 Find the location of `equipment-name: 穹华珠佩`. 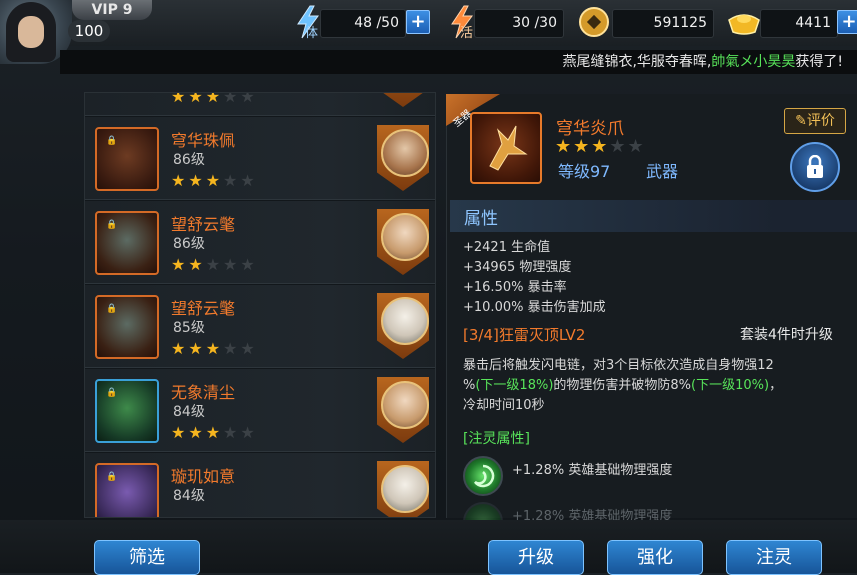

equipment-name: 穹华珠佩 is located at coordinates (203, 140).